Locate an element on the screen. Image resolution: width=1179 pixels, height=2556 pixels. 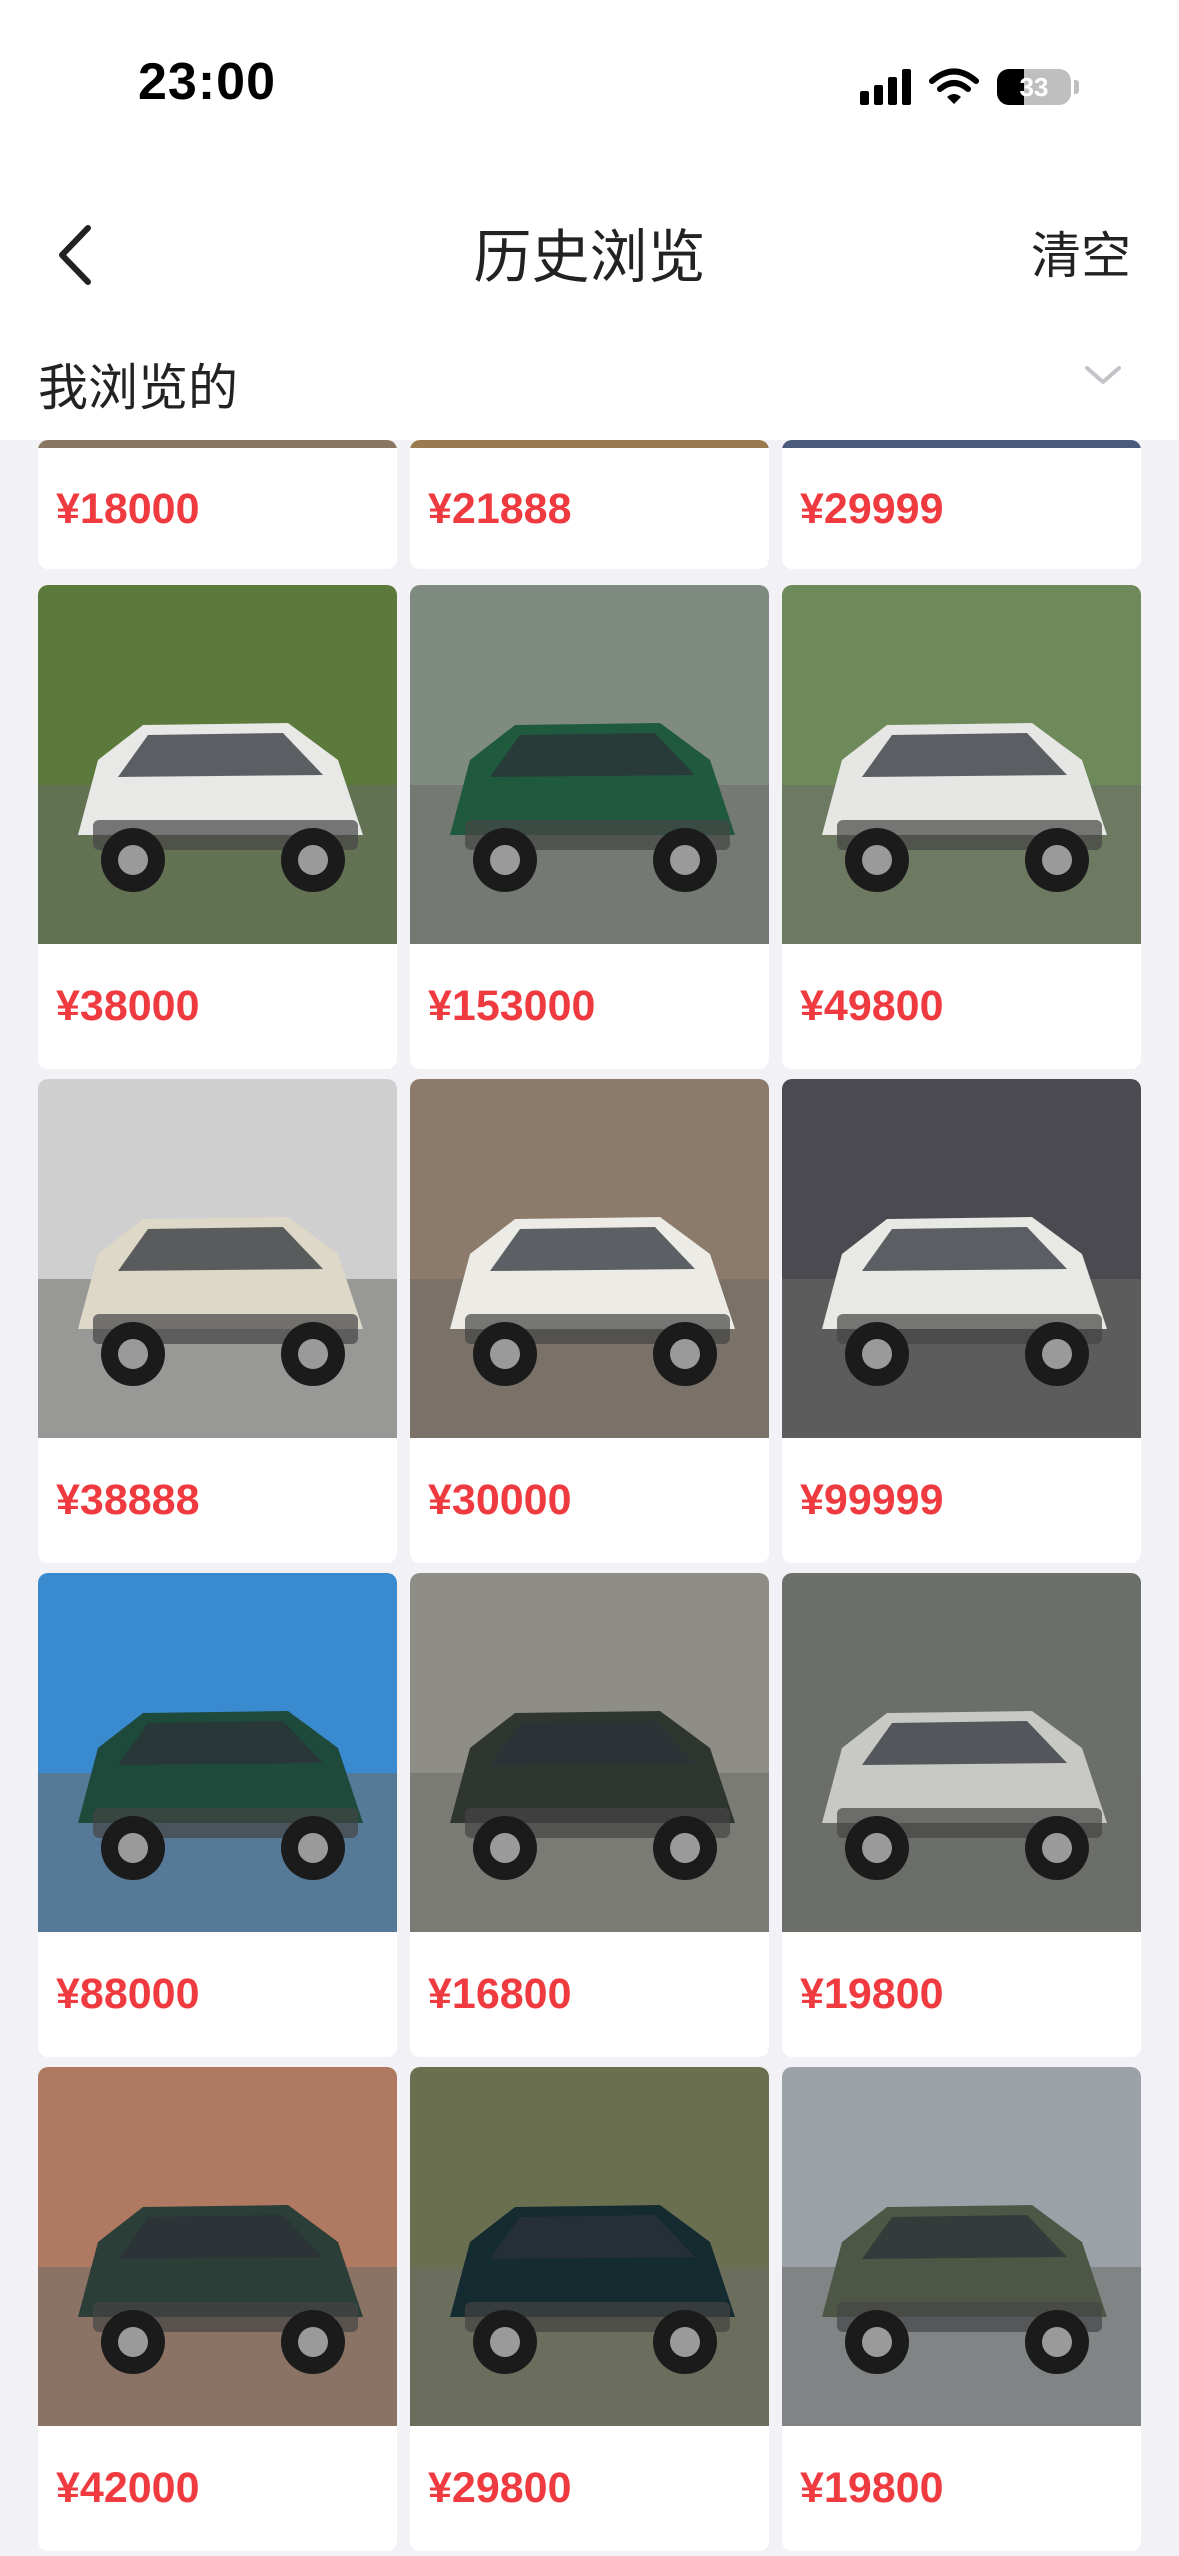
listing-price: ¥38000 is located at coordinates (128, 1006).